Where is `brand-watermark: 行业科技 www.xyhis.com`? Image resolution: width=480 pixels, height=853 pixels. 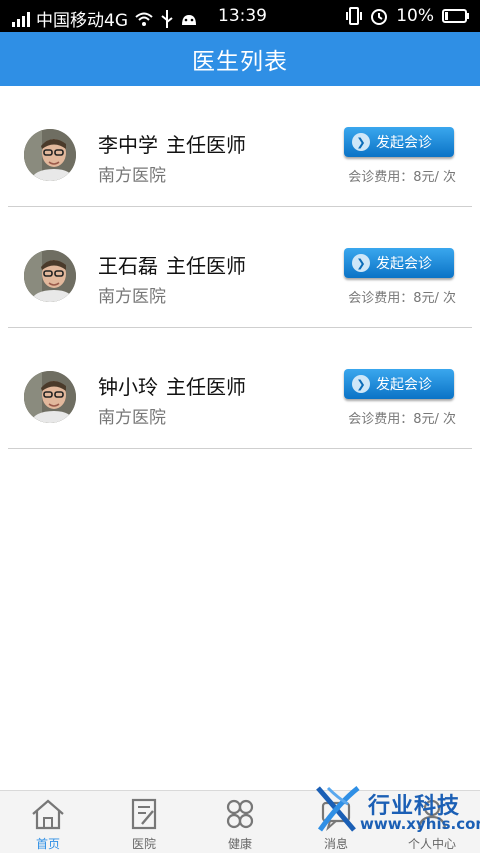 brand-watermark: 行业科技 www.xyhis.com is located at coordinates (396, 810).